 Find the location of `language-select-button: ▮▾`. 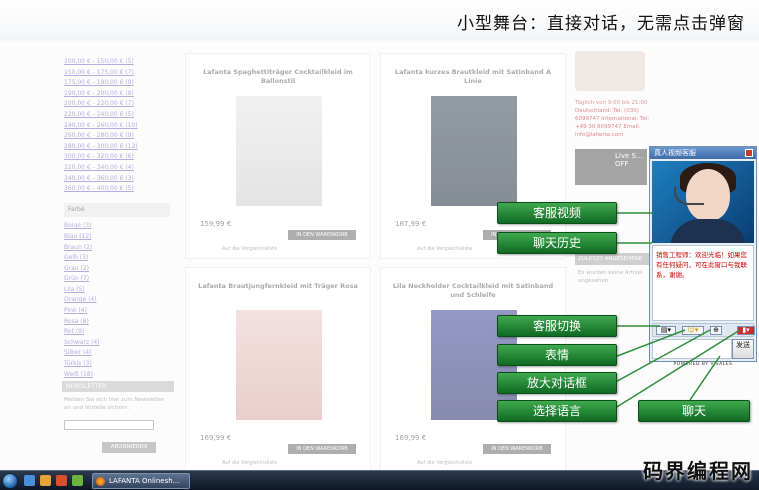

language-select-button: ▮▾ is located at coordinates (746, 330).